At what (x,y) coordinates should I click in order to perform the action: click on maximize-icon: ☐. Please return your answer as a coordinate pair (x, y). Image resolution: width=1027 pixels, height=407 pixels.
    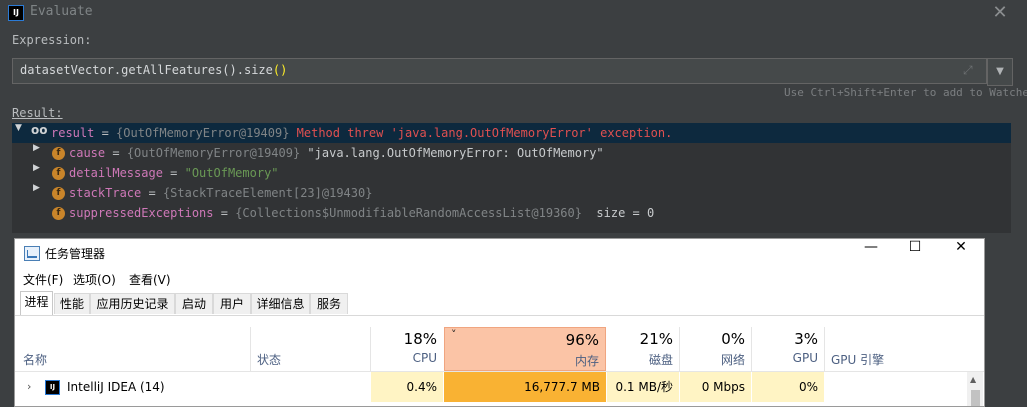
    Looking at the image, I should click on (915, 253).